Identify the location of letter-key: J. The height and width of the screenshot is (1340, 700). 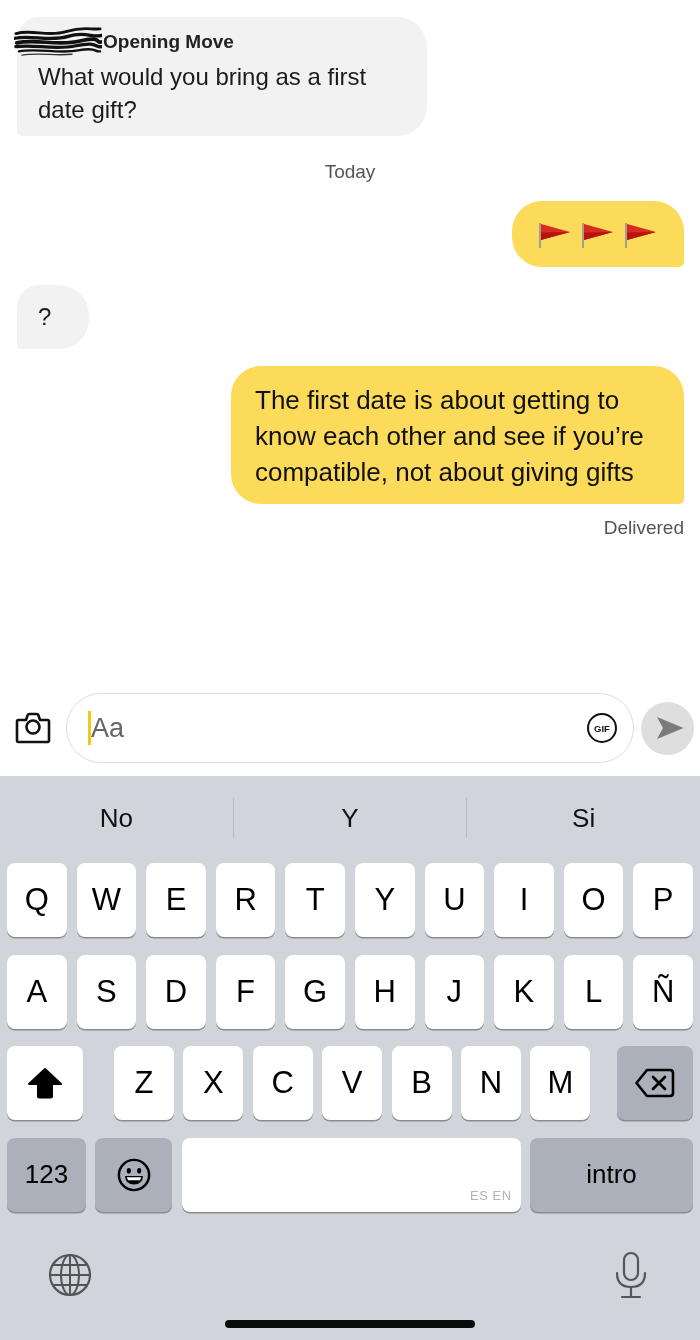
(454, 991).